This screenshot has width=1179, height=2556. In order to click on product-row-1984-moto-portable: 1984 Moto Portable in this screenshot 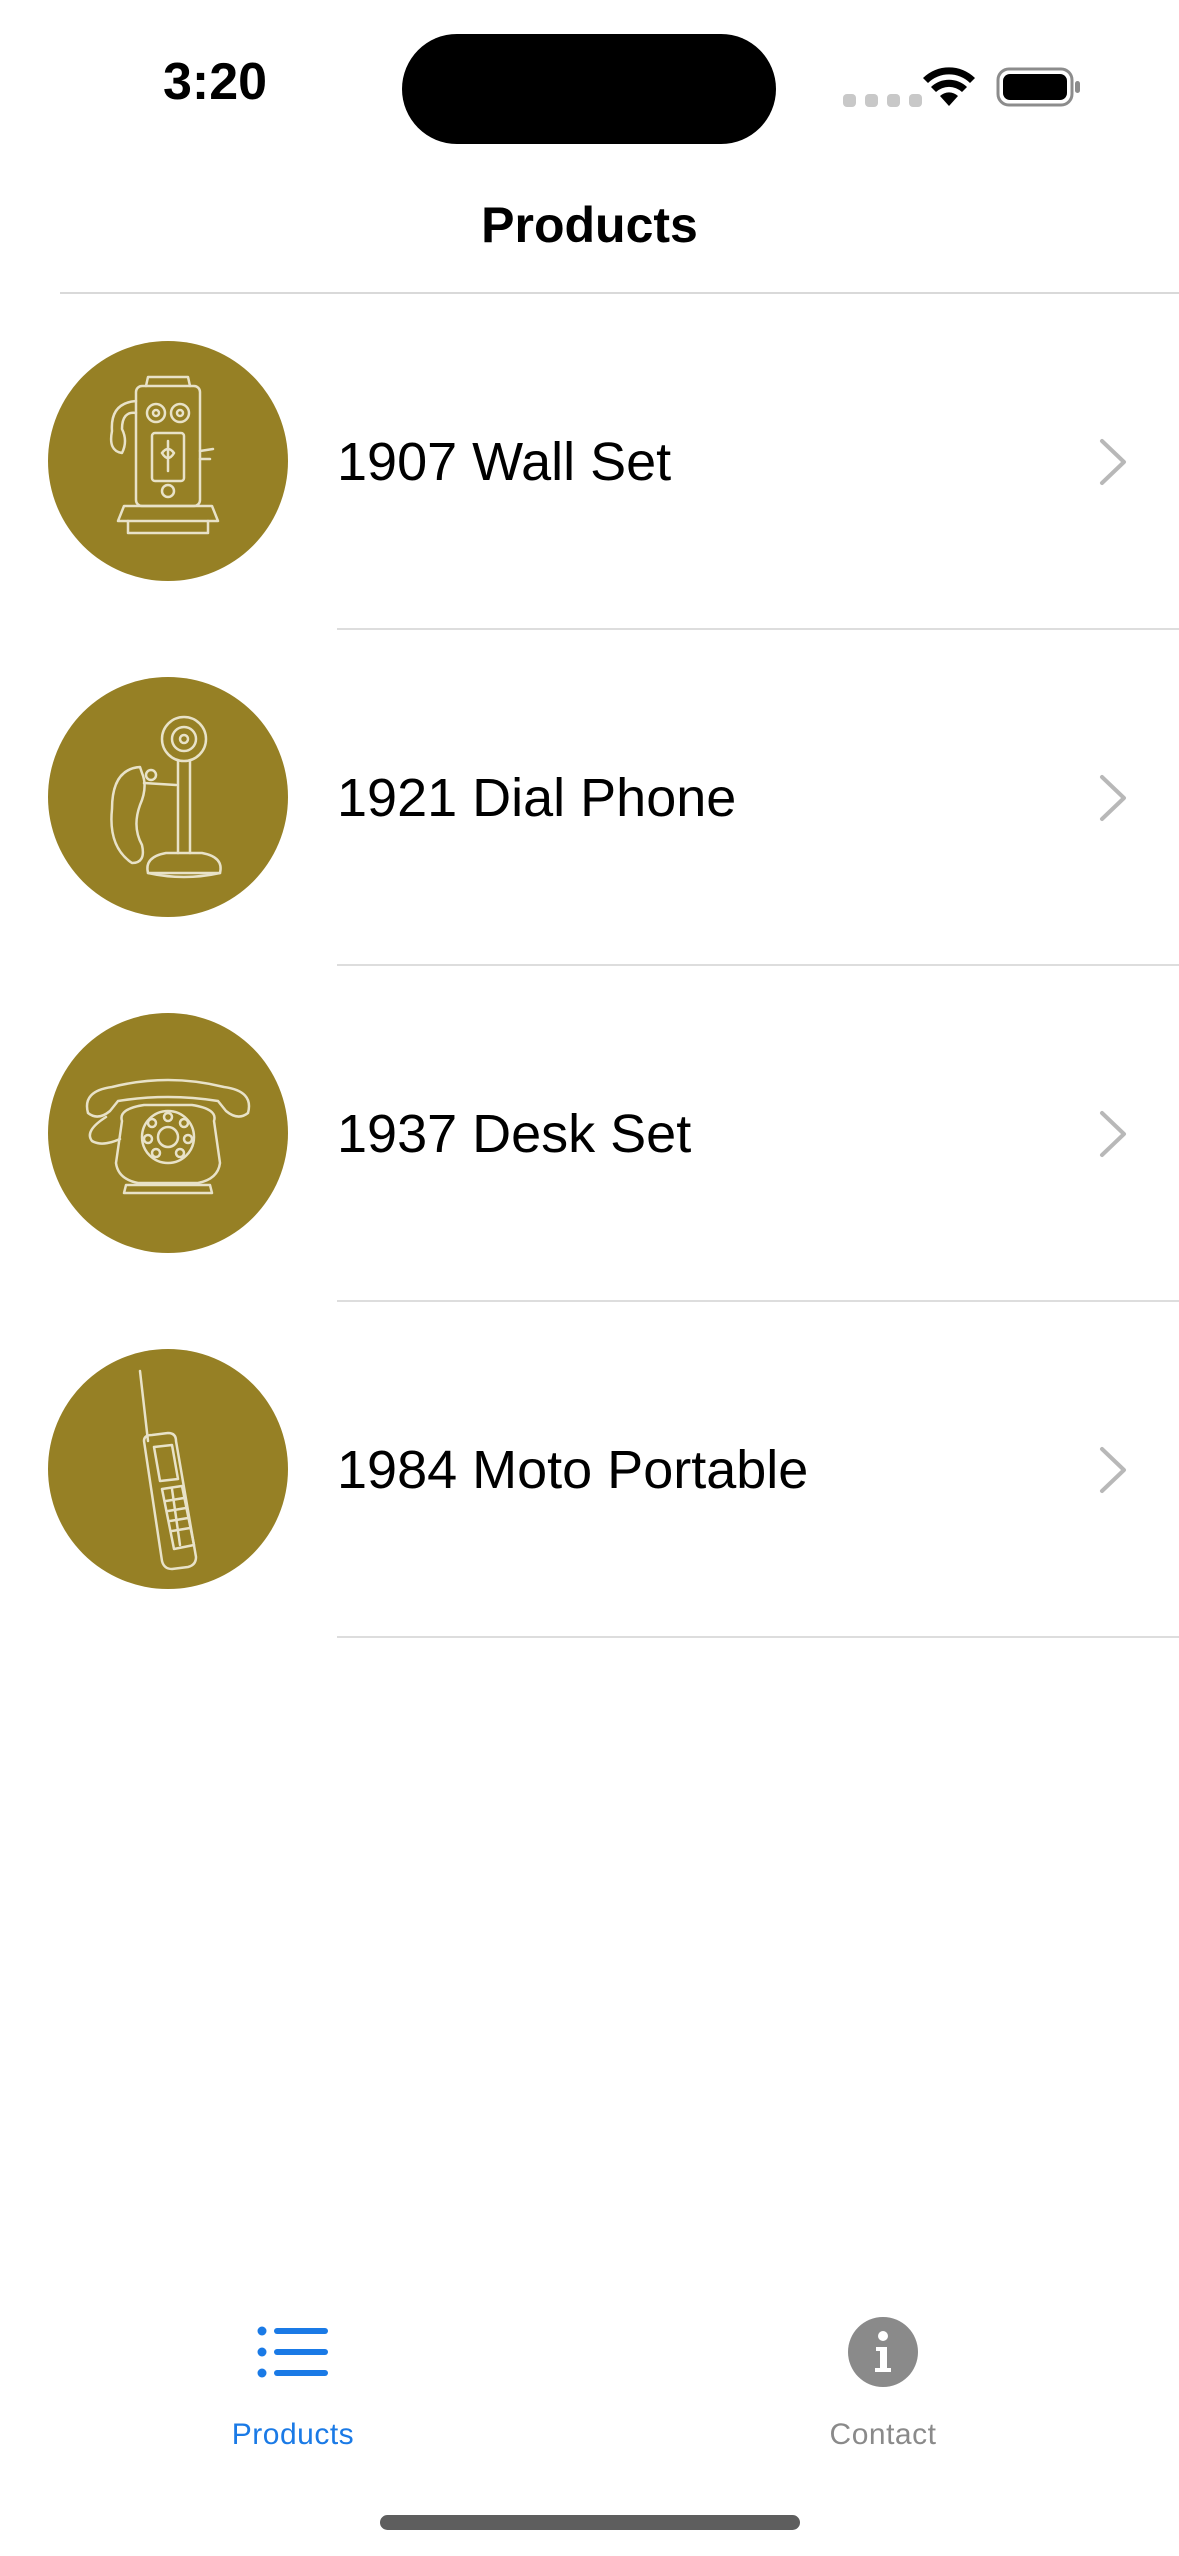, I will do `click(589, 1470)`.